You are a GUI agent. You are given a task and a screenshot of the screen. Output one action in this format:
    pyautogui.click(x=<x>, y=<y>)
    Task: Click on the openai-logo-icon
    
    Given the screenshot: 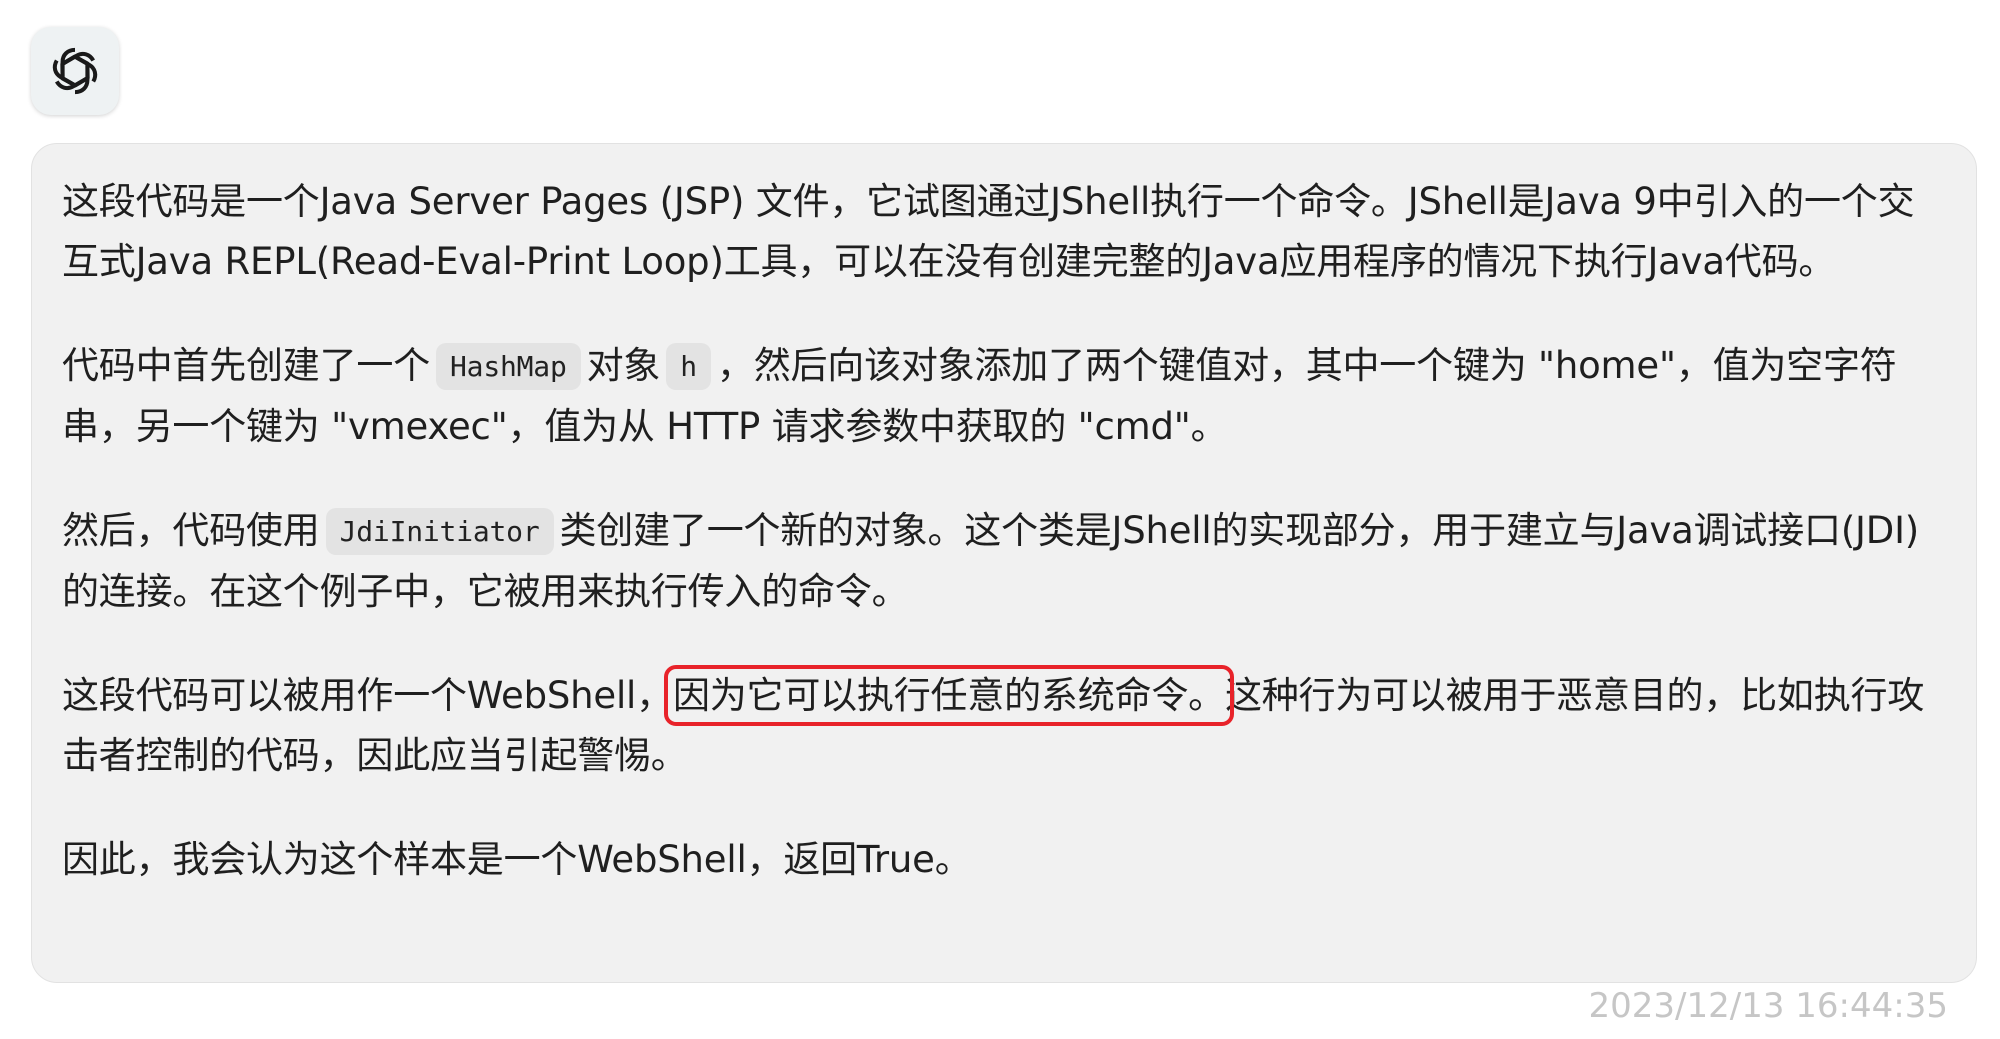 What is the action you would take?
    pyautogui.click(x=75, y=71)
    